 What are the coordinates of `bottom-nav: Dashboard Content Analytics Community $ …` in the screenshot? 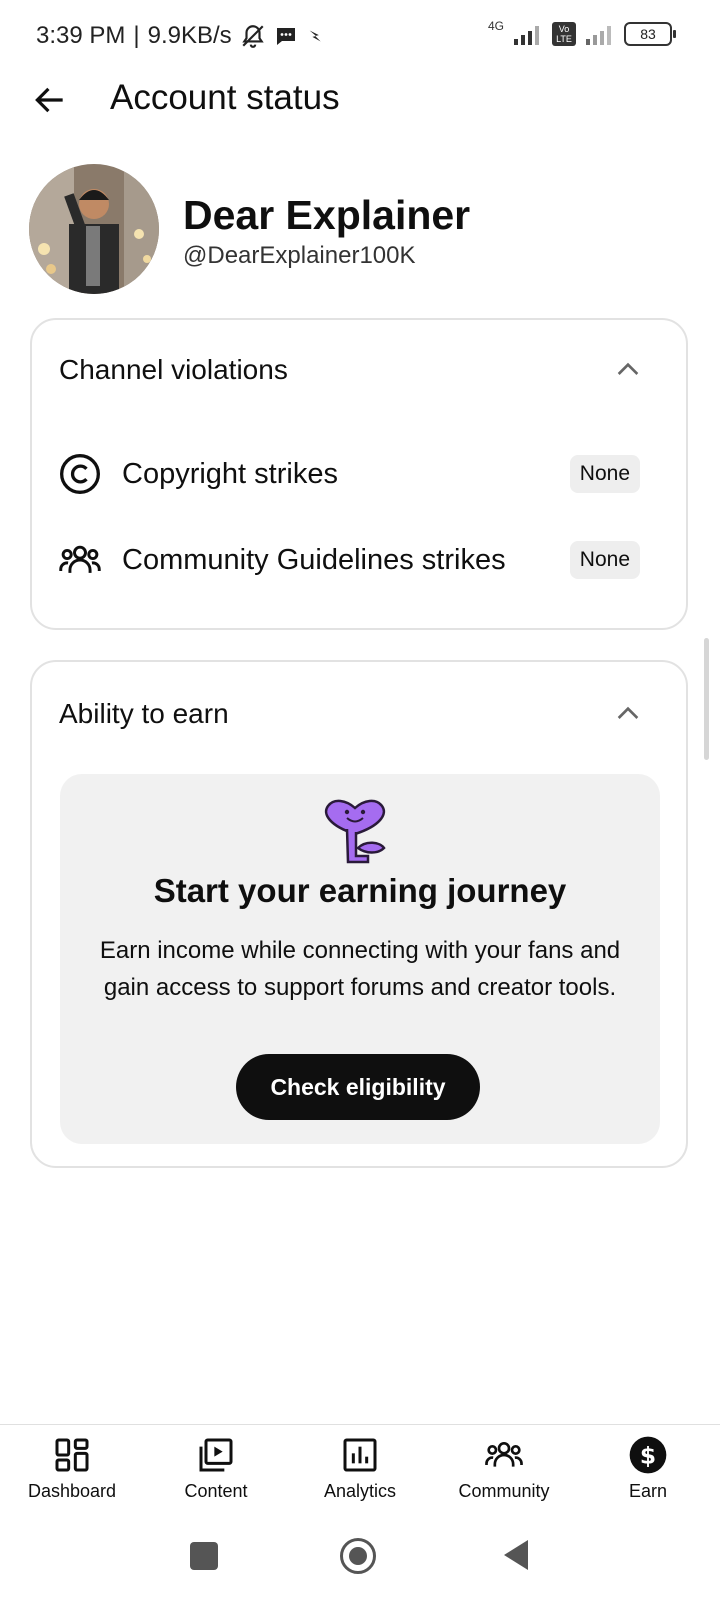 It's located at (360, 1470).